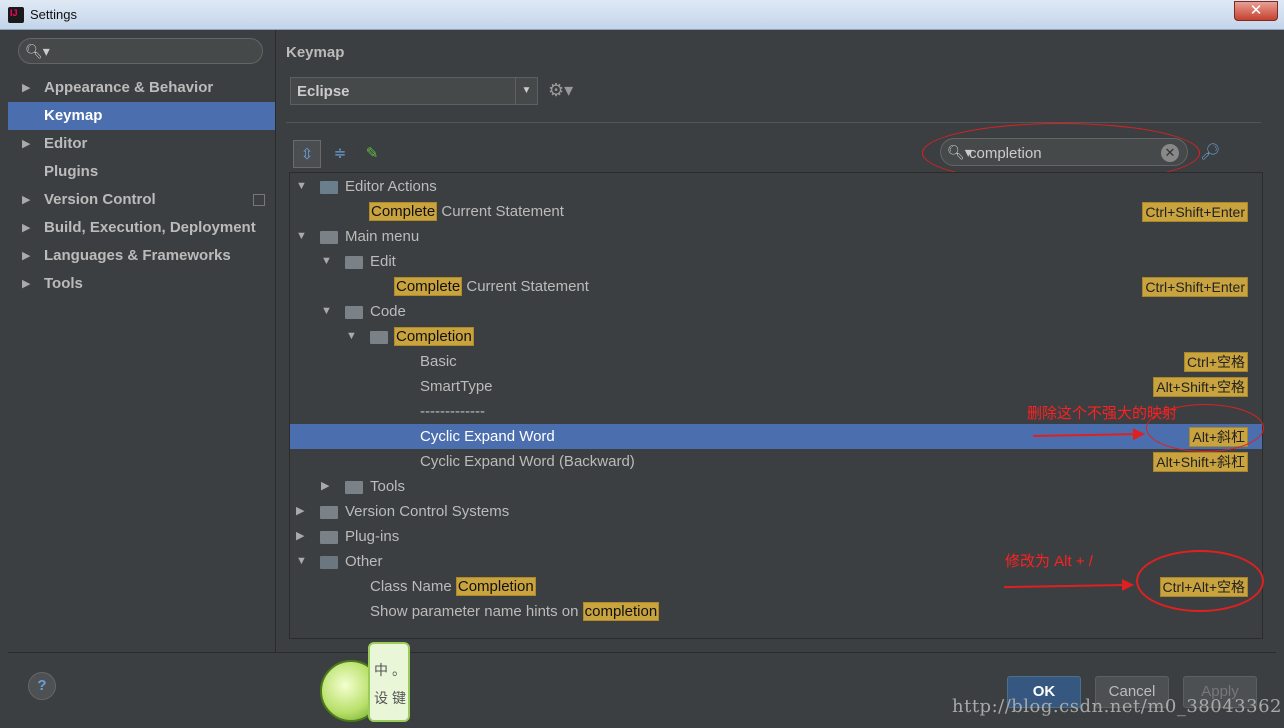 This screenshot has height=728, width=1284. I want to click on sidebar-item-languages: ▶ Languages & Frameworks, so click(141, 256).